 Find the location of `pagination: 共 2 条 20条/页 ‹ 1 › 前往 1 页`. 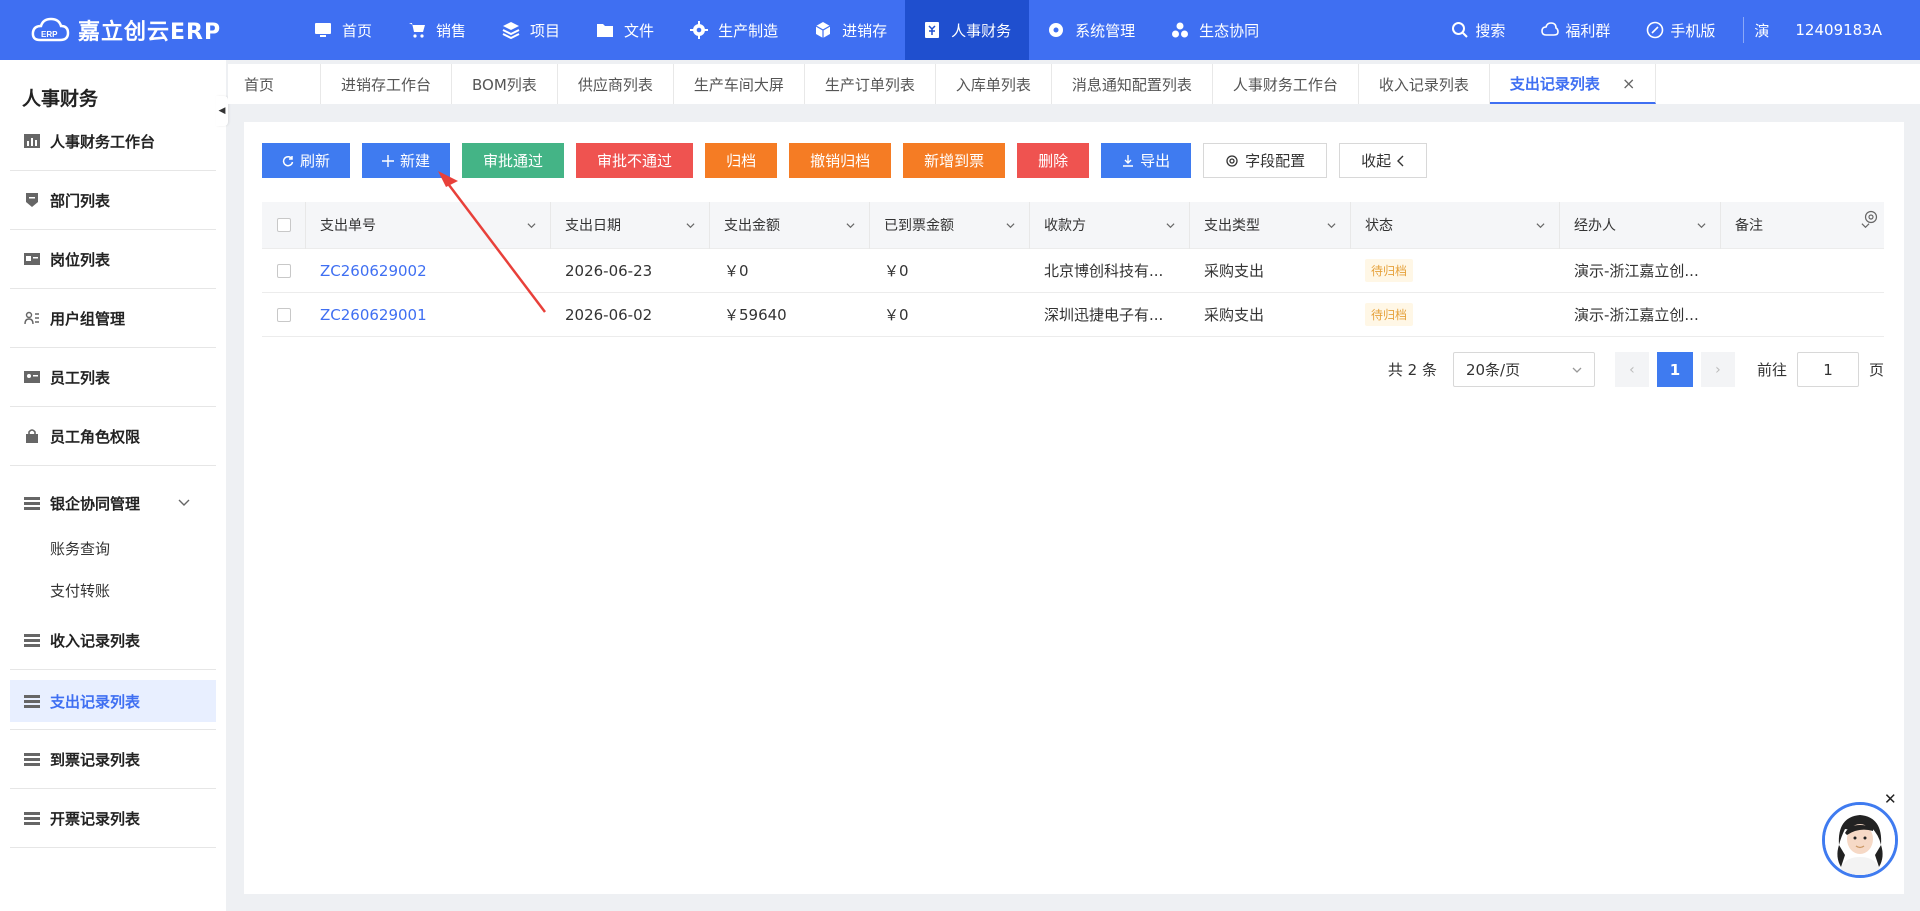

pagination: 共 2 条 20条/页 ‹ 1 › 前往 1 页 is located at coordinates (1636, 369).